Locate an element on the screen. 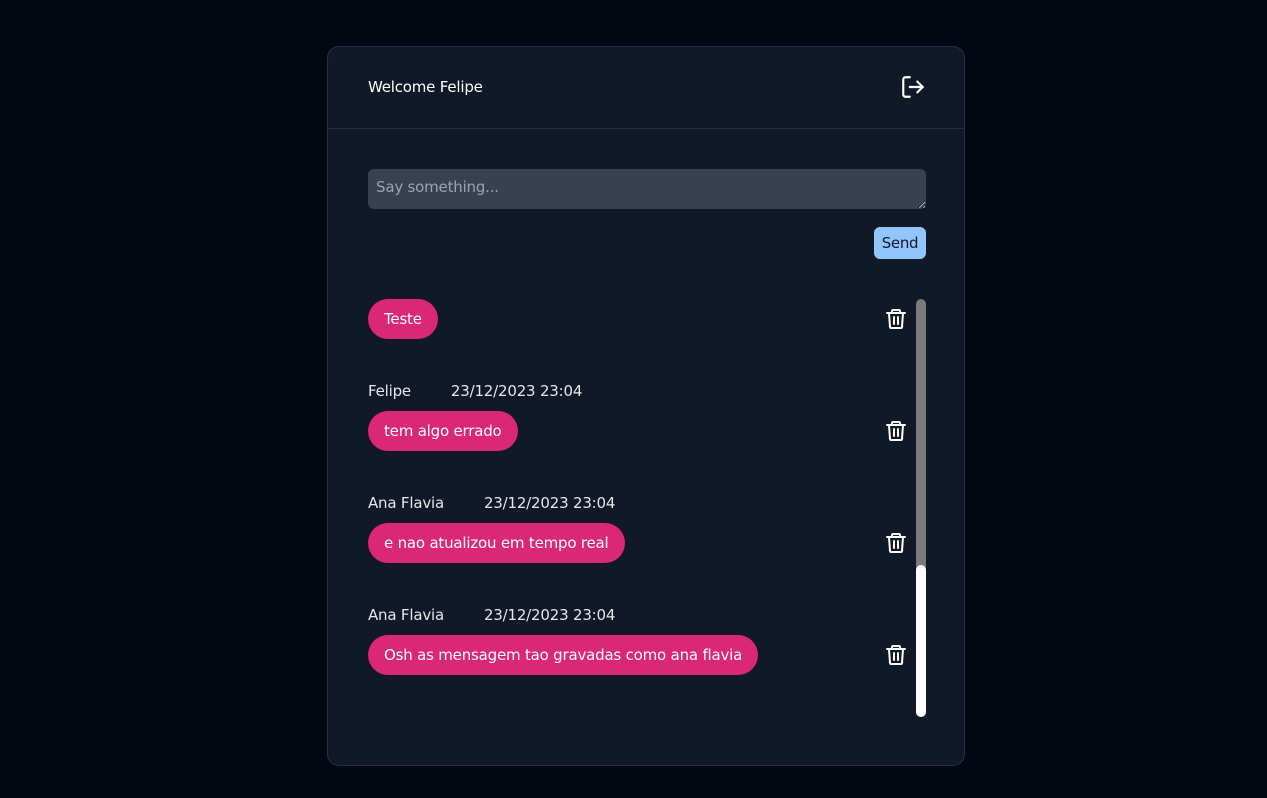  send-button: Send is located at coordinates (900, 243).